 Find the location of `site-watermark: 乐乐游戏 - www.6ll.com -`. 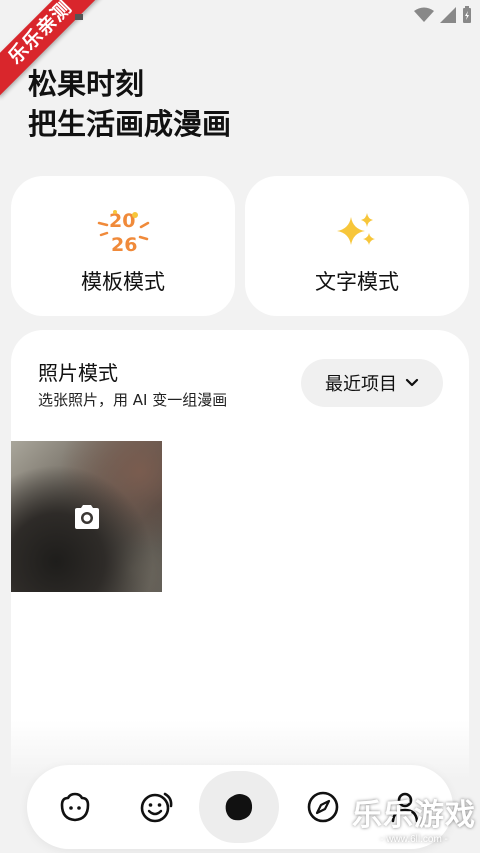

site-watermark: 乐乐游戏 - www.6ll.com - is located at coordinates (414, 817).